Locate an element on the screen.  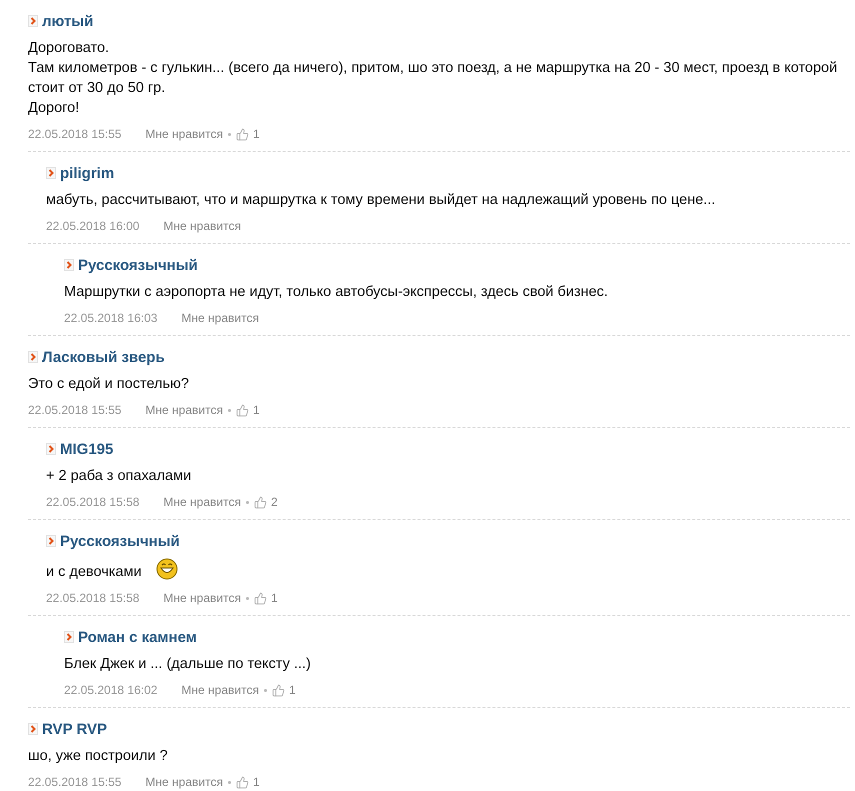
comment-date: 22.05.2018 16:00 is located at coordinates (93, 226).